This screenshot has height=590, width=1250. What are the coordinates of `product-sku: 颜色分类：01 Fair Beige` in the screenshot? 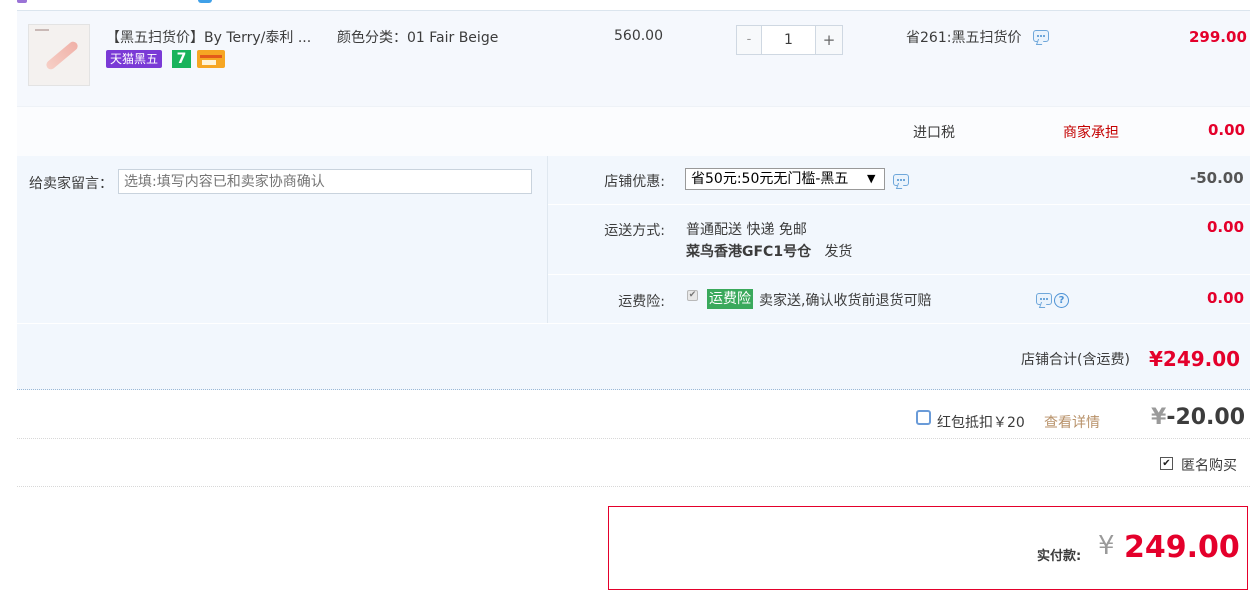 It's located at (418, 38).